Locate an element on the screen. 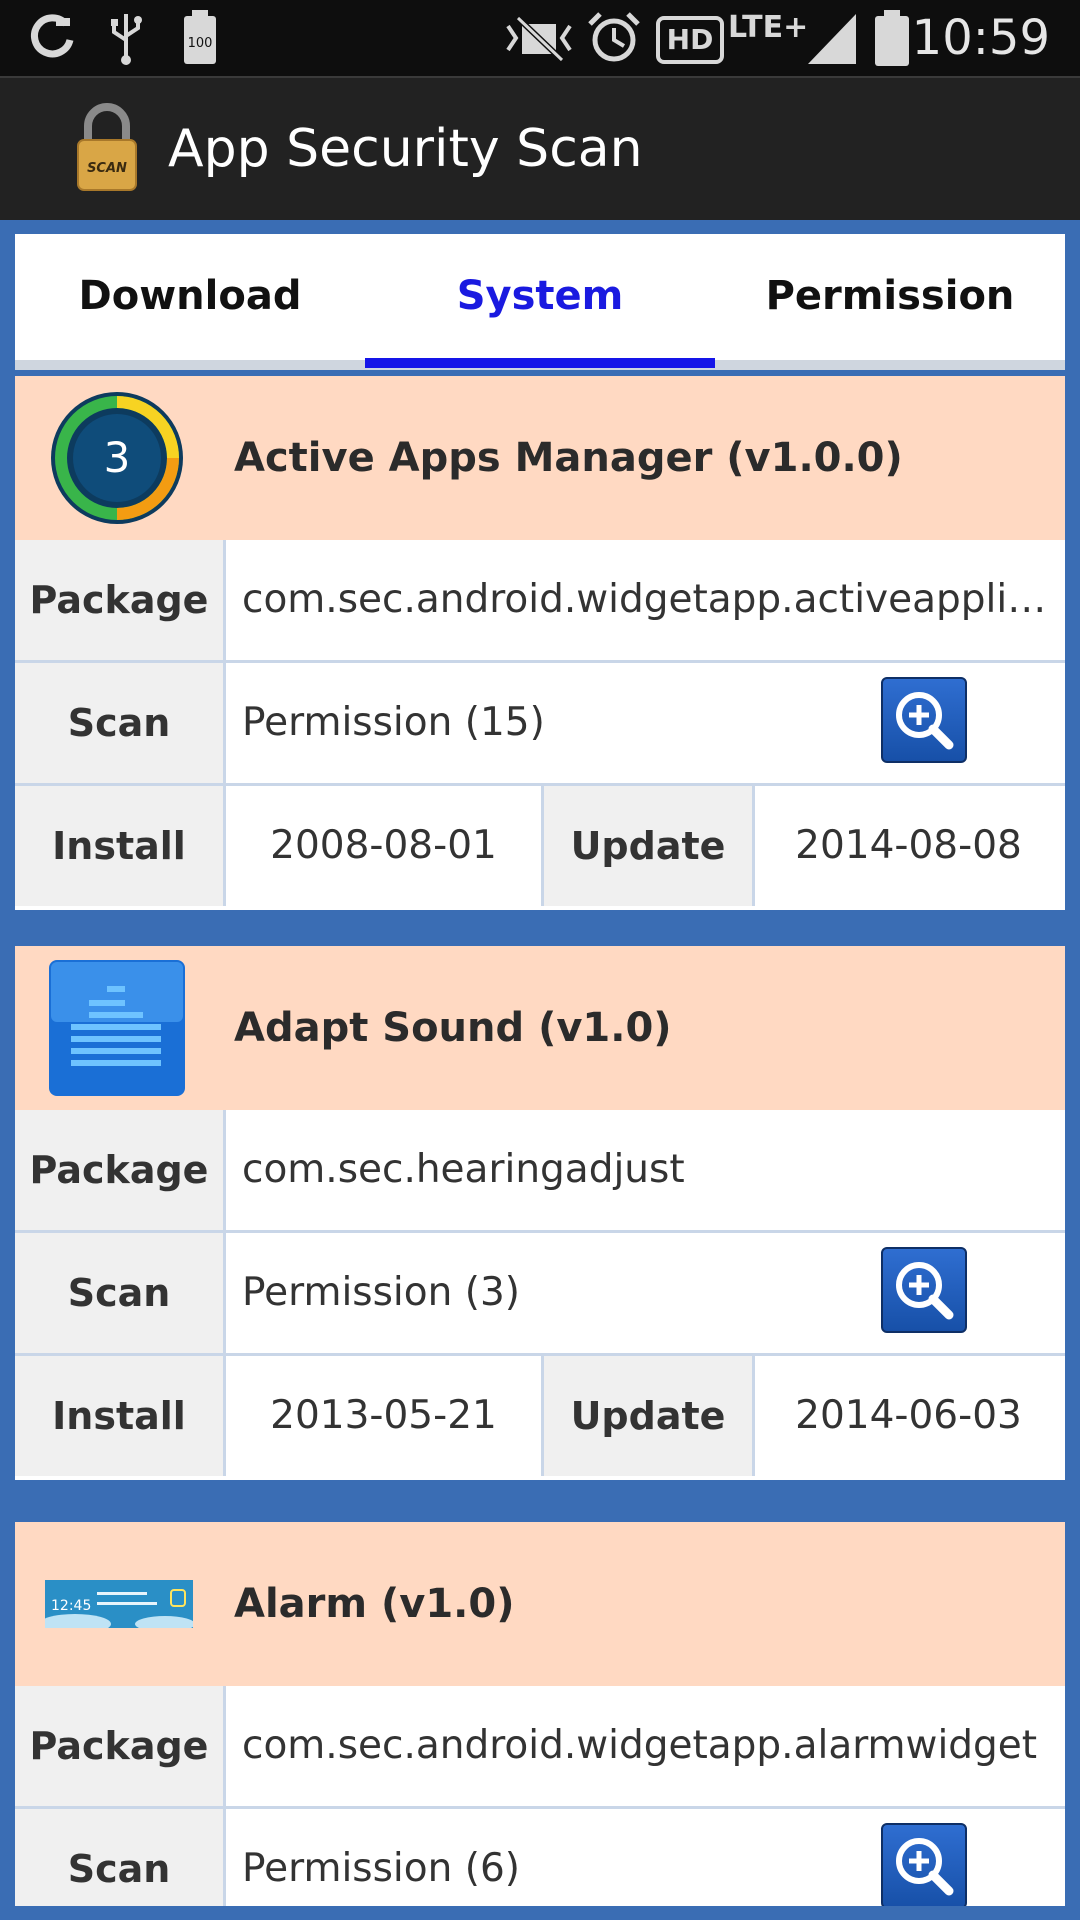  tab-permission: Permission is located at coordinates (890, 297).